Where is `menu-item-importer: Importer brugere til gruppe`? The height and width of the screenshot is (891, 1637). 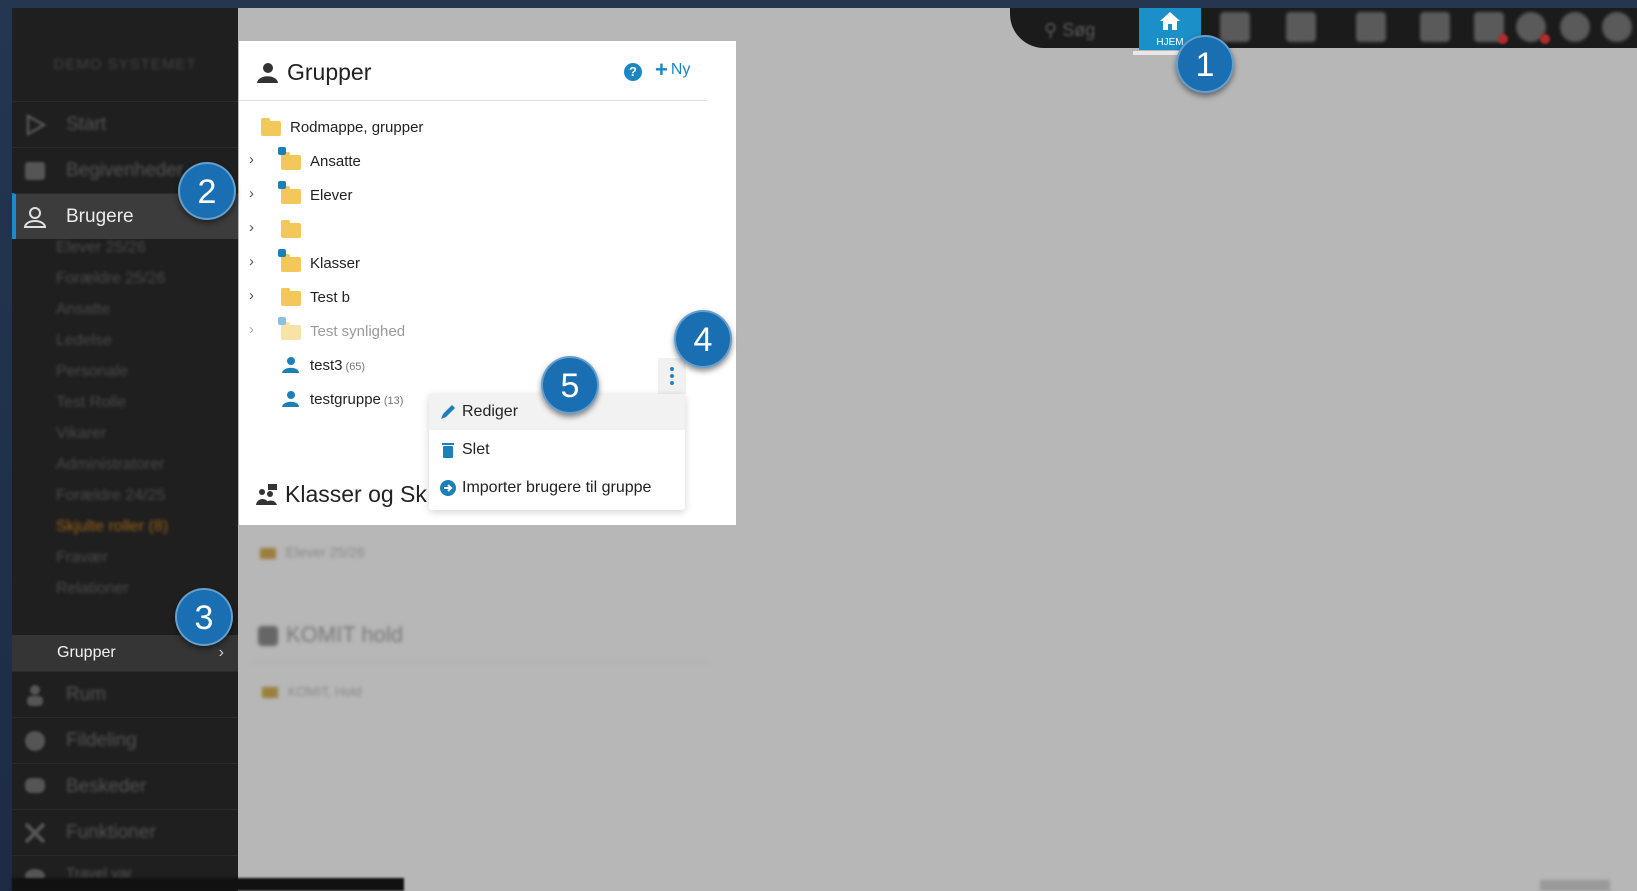 menu-item-importer: Importer brugere til gruppe is located at coordinates (557, 488).